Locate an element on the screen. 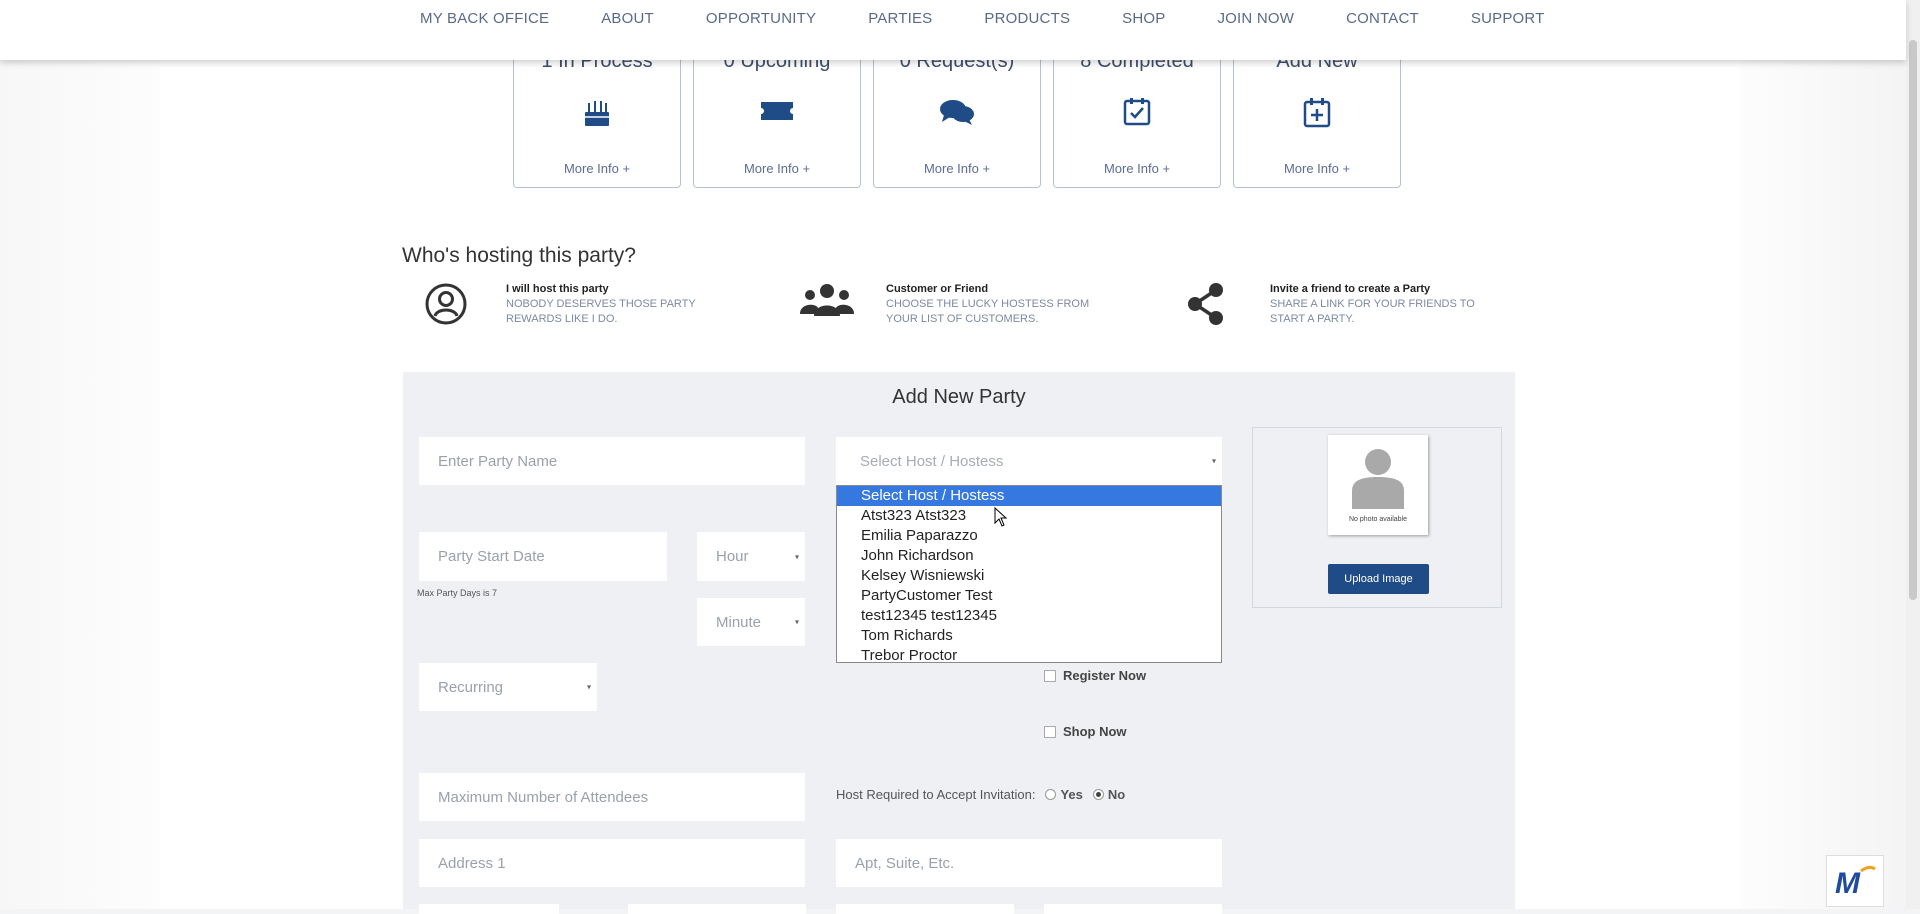  shop-now-label: Shop Now is located at coordinates (1095, 731).